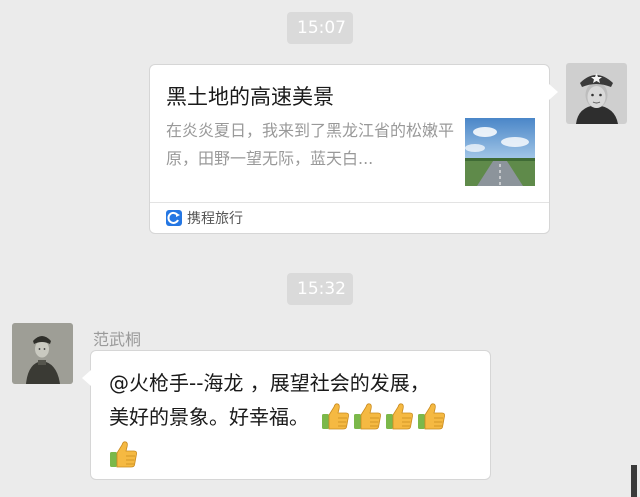 Image resolution: width=640 pixels, height=497 pixels. I want to click on card-source-label: 携程旅行, so click(215, 219).